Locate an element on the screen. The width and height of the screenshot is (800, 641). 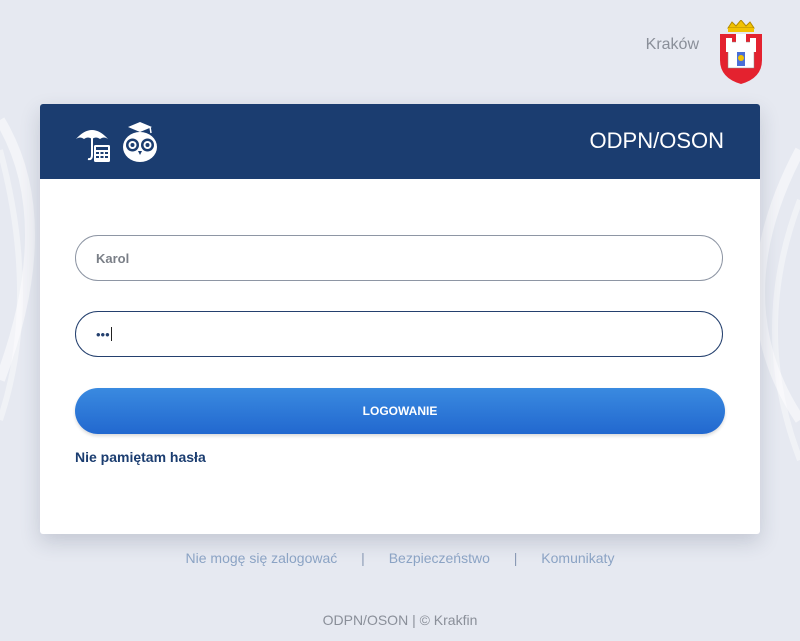
umbrella-calculator-icon is located at coordinates (93, 146).